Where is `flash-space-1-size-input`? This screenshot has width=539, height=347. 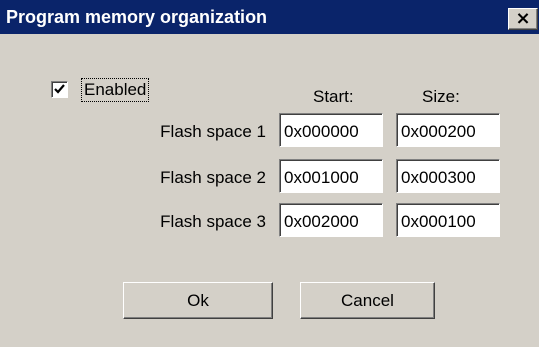 flash-space-1-size-input is located at coordinates (448, 130).